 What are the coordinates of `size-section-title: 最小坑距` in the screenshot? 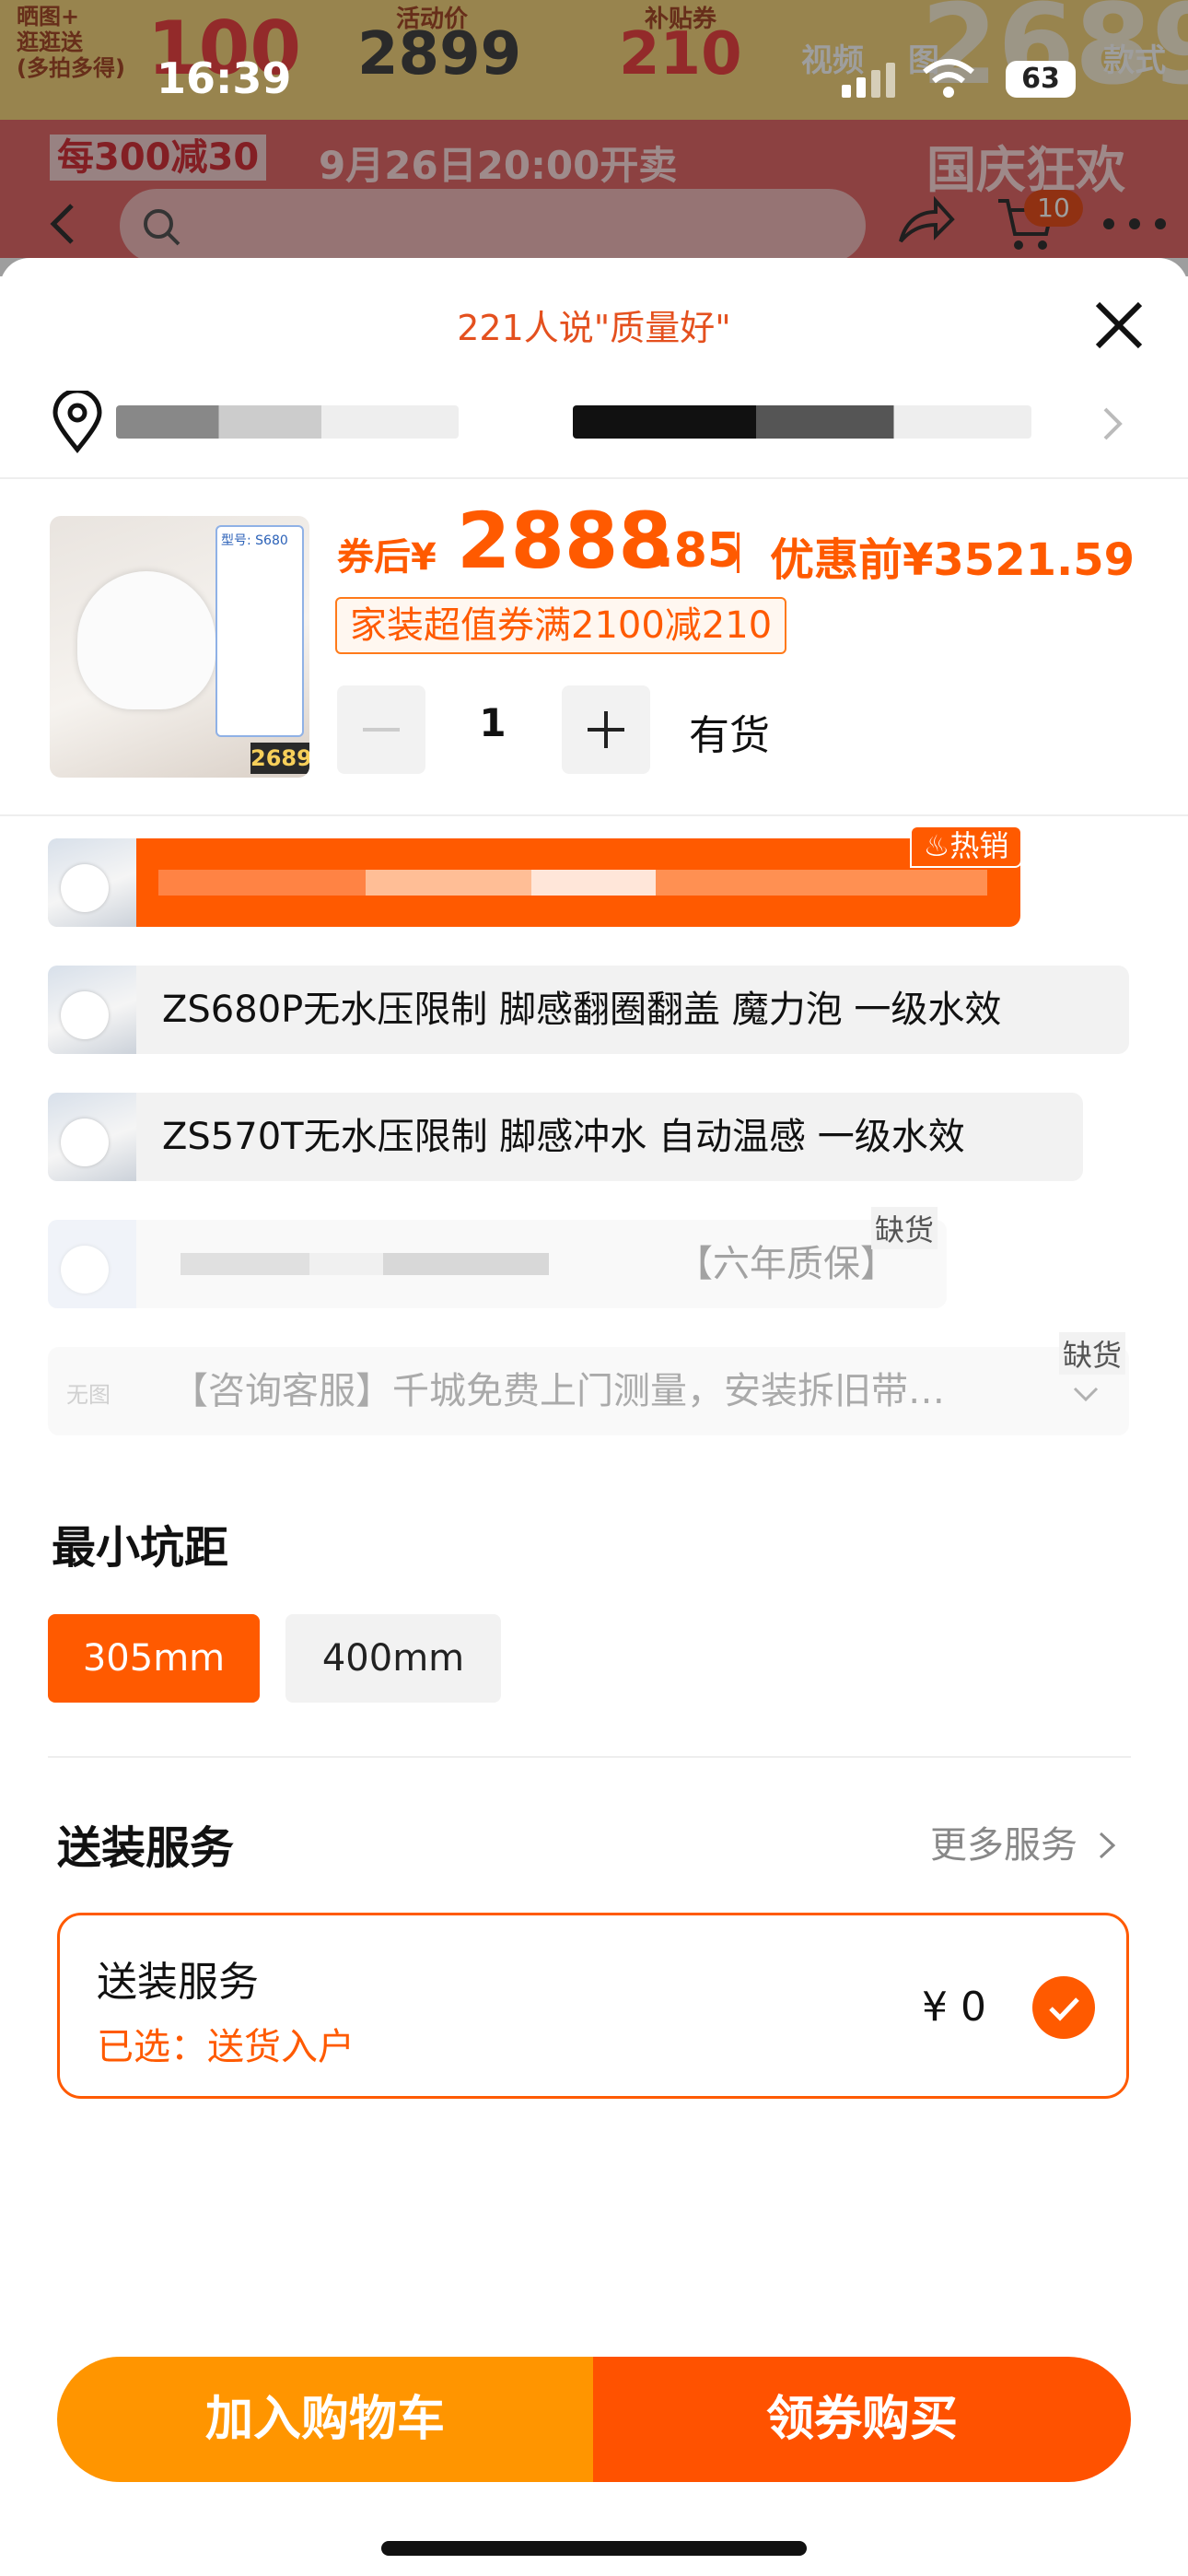 It's located at (140, 1548).